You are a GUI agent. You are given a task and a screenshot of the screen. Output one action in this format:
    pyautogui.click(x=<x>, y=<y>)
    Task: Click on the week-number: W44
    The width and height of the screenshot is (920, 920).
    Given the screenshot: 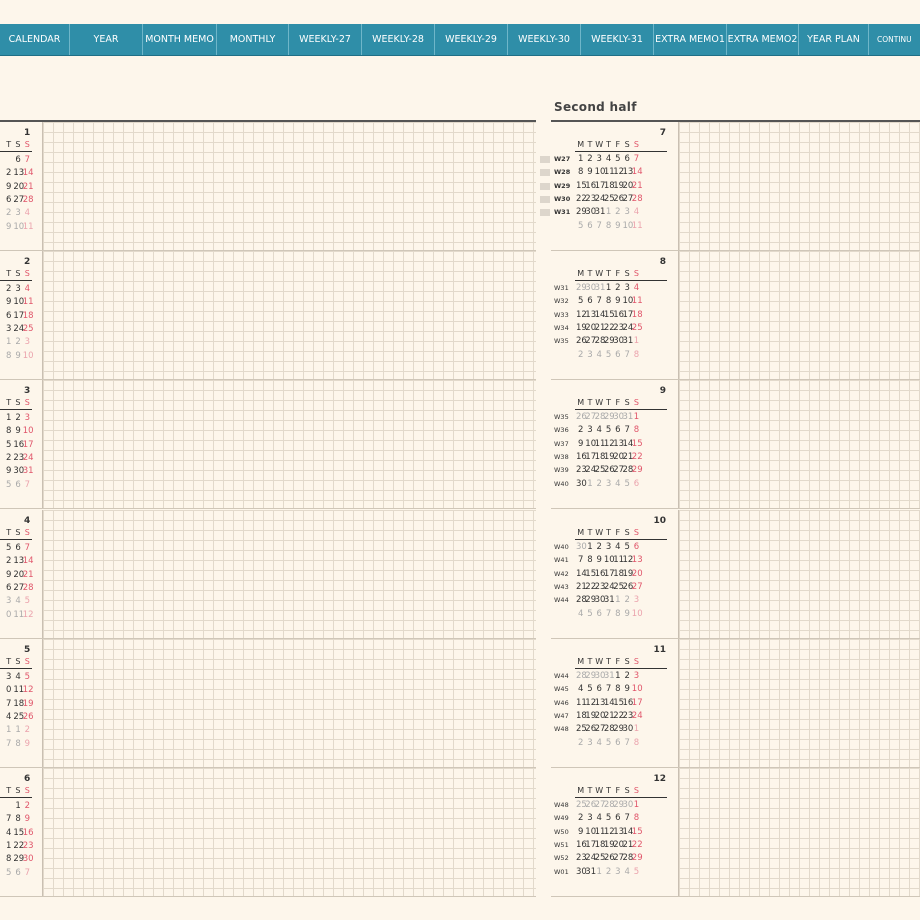 What is the action you would take?
    pyautogui.click(x=561, y=600)
    